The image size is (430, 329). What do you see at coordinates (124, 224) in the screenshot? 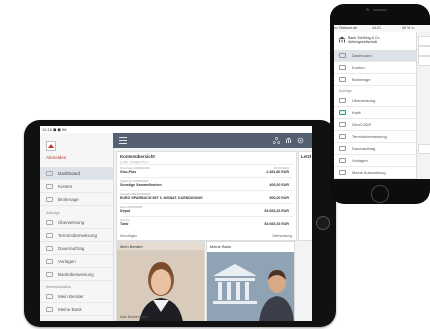
I see `total-name: Total` at bounding box center [124, 224].